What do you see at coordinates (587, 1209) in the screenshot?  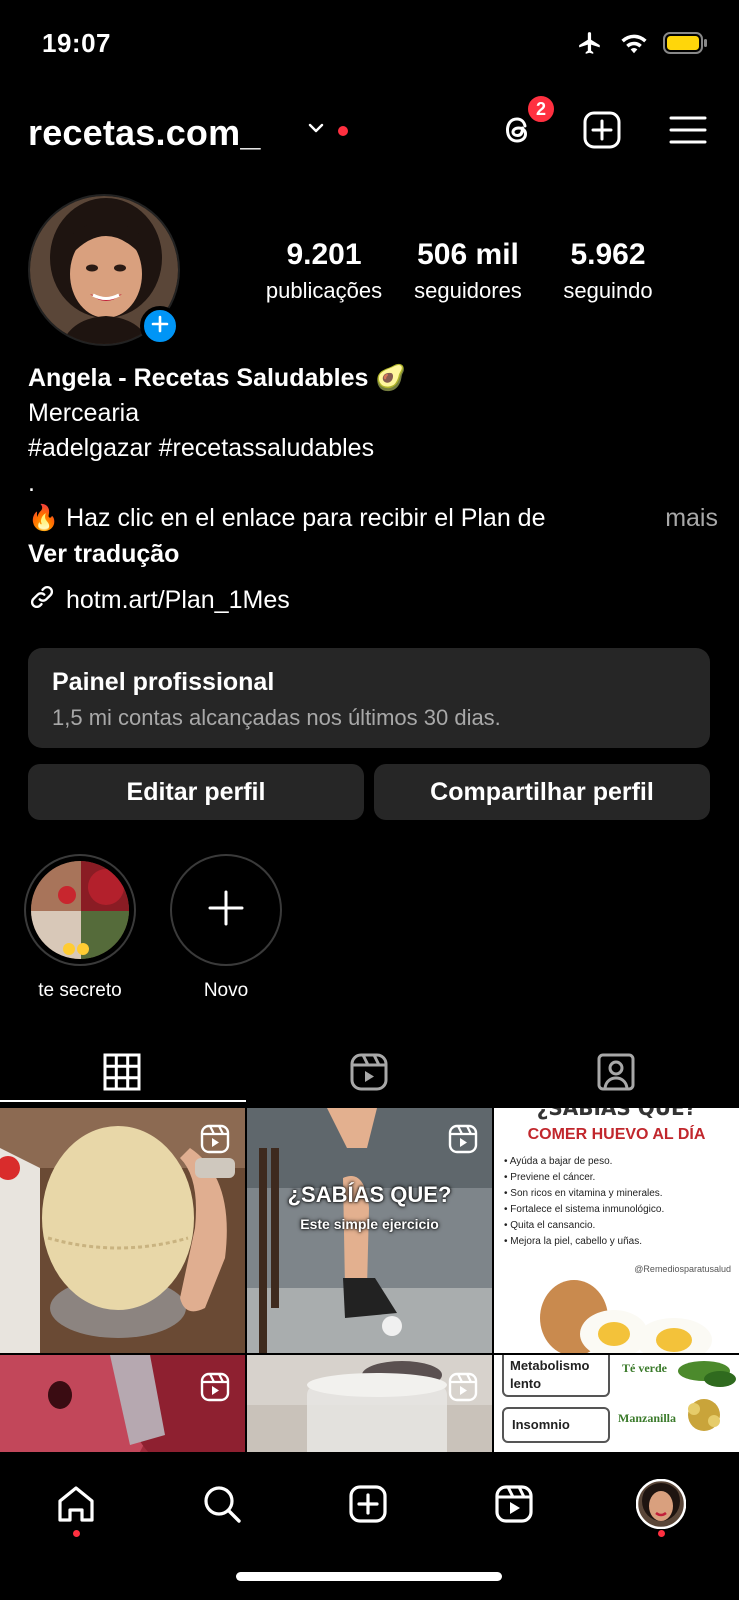 I see `post-bullet-text: Fortalece el sistema inmunológico.` at bounding box center [587, 1209].